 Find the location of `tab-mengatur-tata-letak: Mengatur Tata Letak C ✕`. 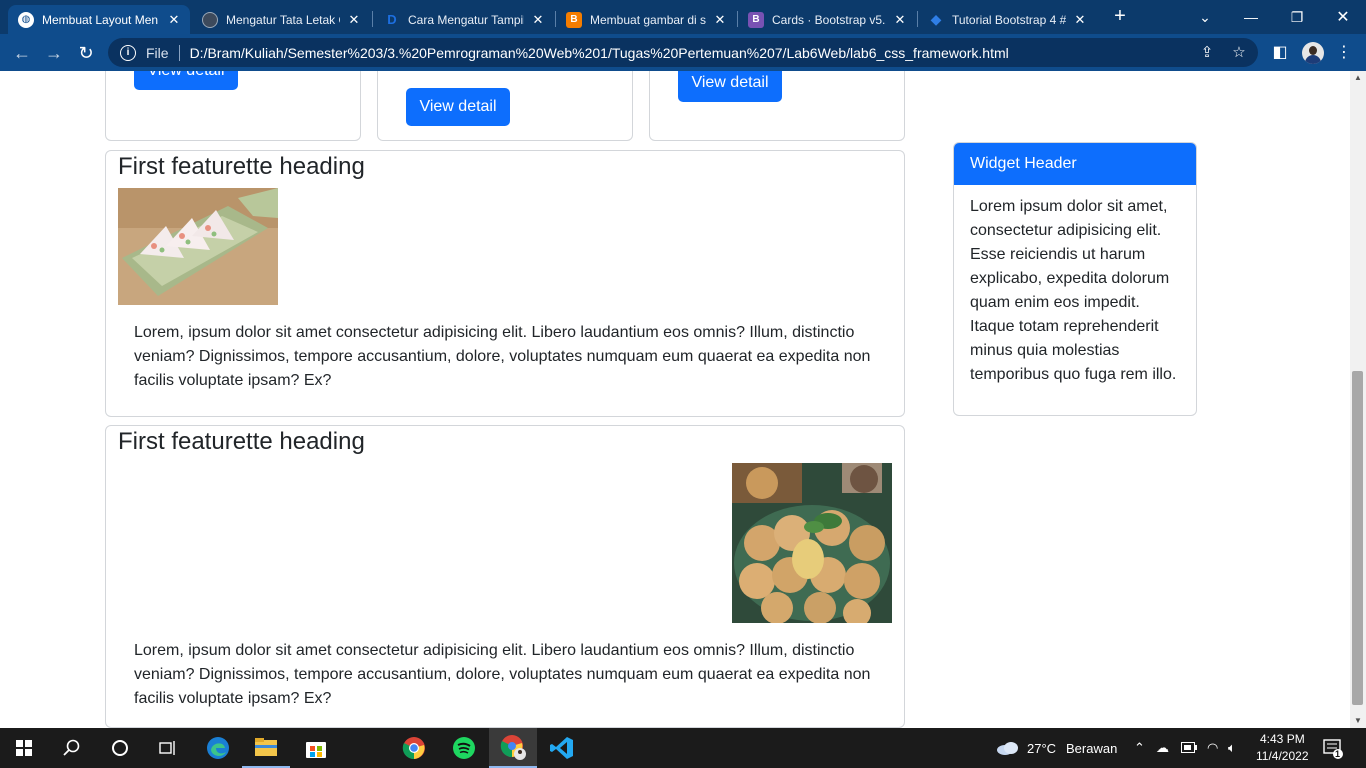

tab-mengatur-tata-letak: Mengatur Tata Letak C ✕ is located at coordinates (281, 19).